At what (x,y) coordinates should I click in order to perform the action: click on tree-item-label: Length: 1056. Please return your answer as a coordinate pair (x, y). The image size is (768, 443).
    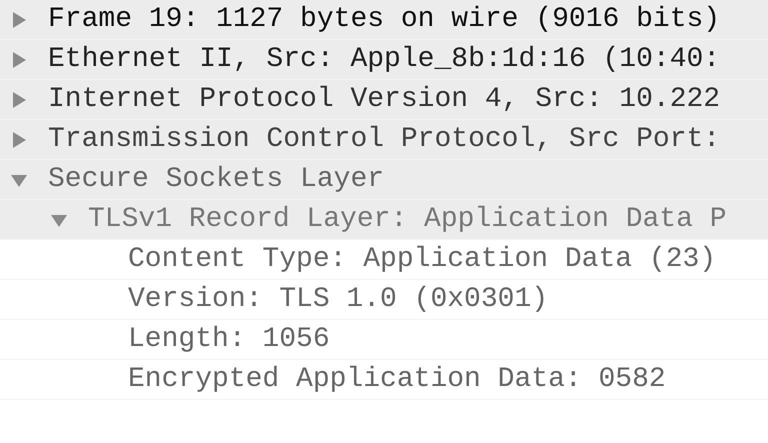
    Looking at the image, I should click on (229, 339).